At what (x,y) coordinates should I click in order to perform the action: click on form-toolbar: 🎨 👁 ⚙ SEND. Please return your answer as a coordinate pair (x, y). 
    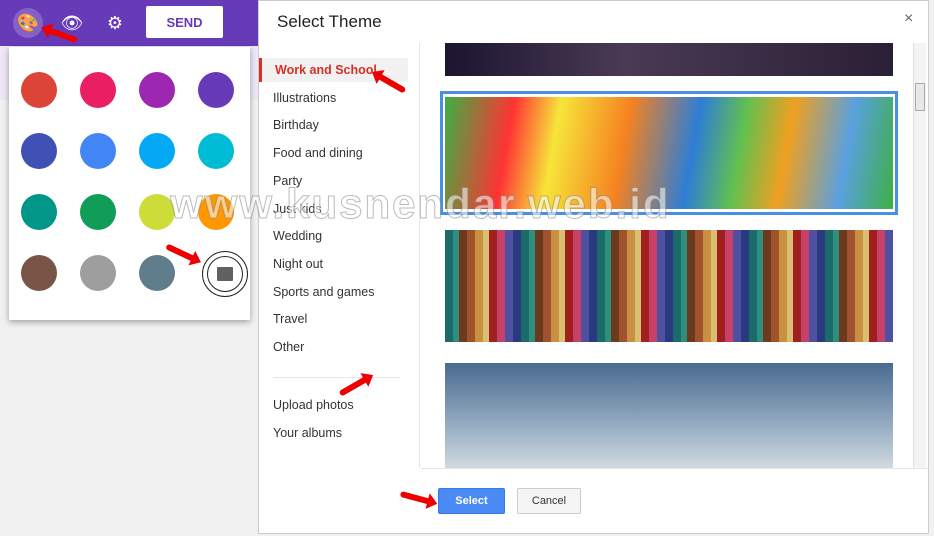
    Looking at the image, I should click on (129, 23).